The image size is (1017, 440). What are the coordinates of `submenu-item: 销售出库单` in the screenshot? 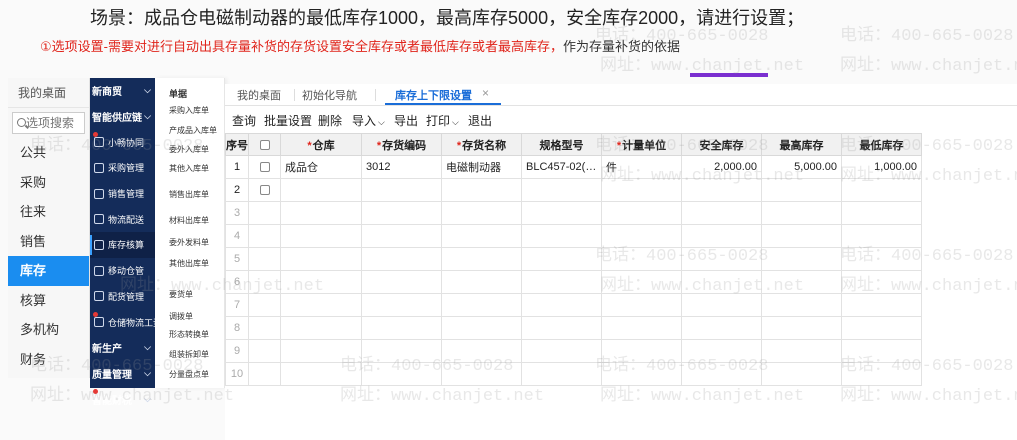 It's located at (189, 194).